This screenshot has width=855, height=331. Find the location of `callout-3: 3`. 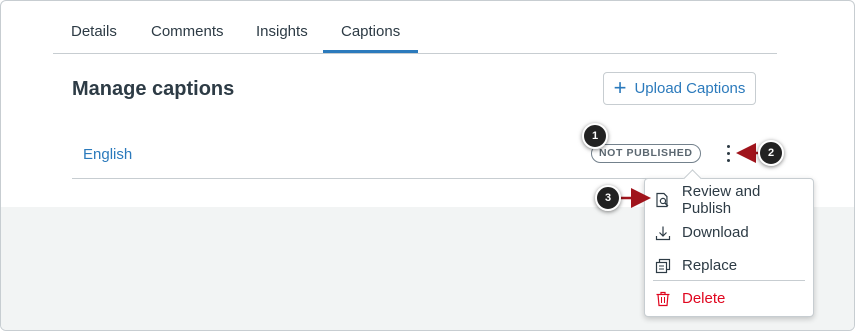

callout-3: 3 is located at coordinates (608, 198).